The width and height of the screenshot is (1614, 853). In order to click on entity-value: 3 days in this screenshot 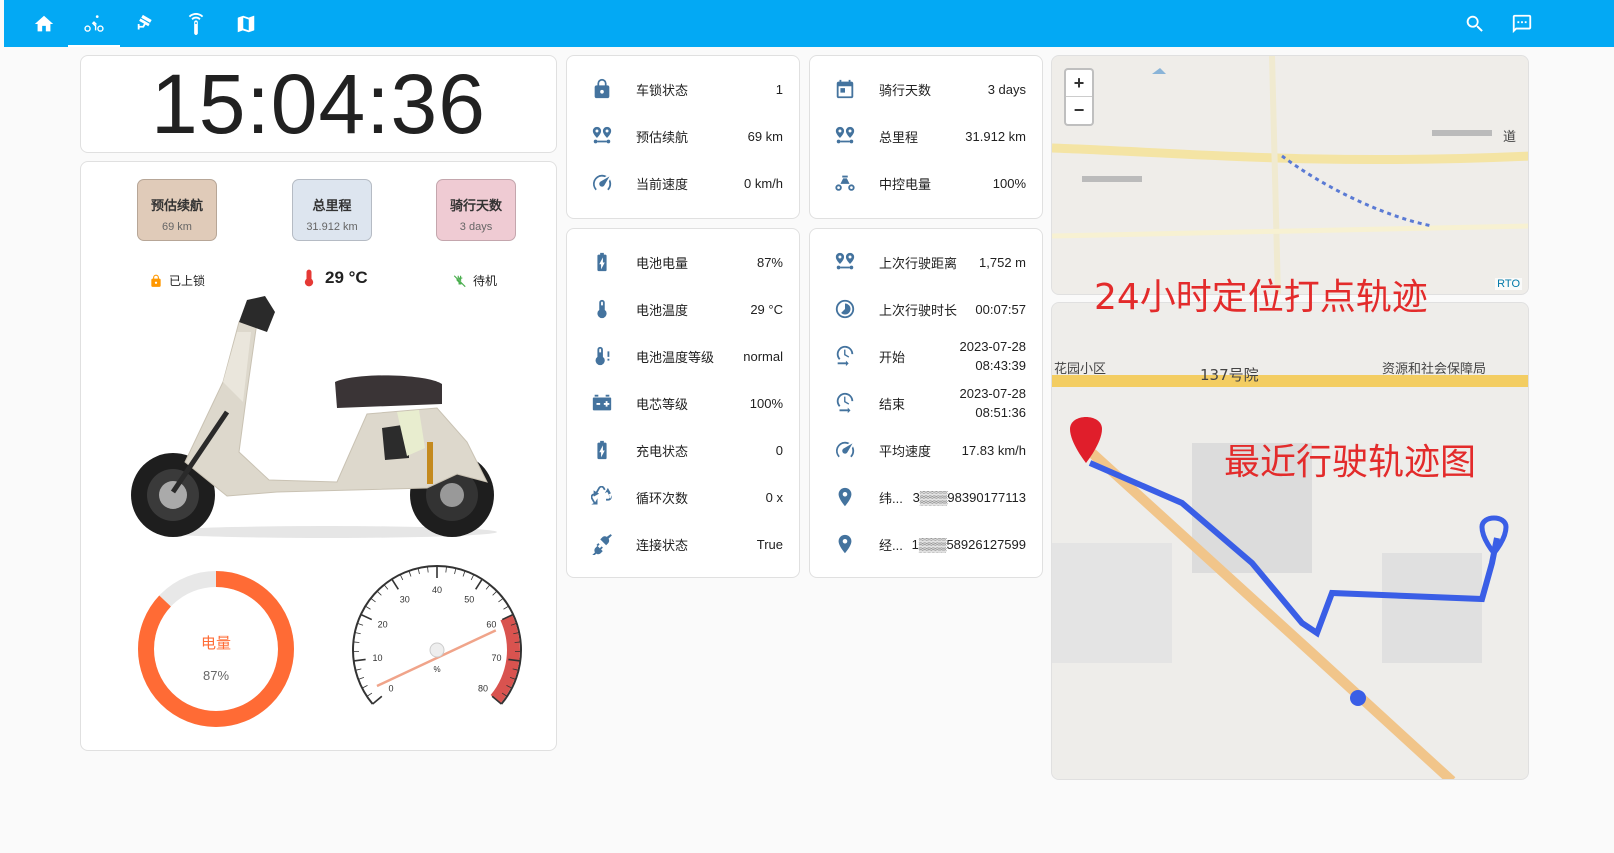, I will do `click(1006, 89)`.